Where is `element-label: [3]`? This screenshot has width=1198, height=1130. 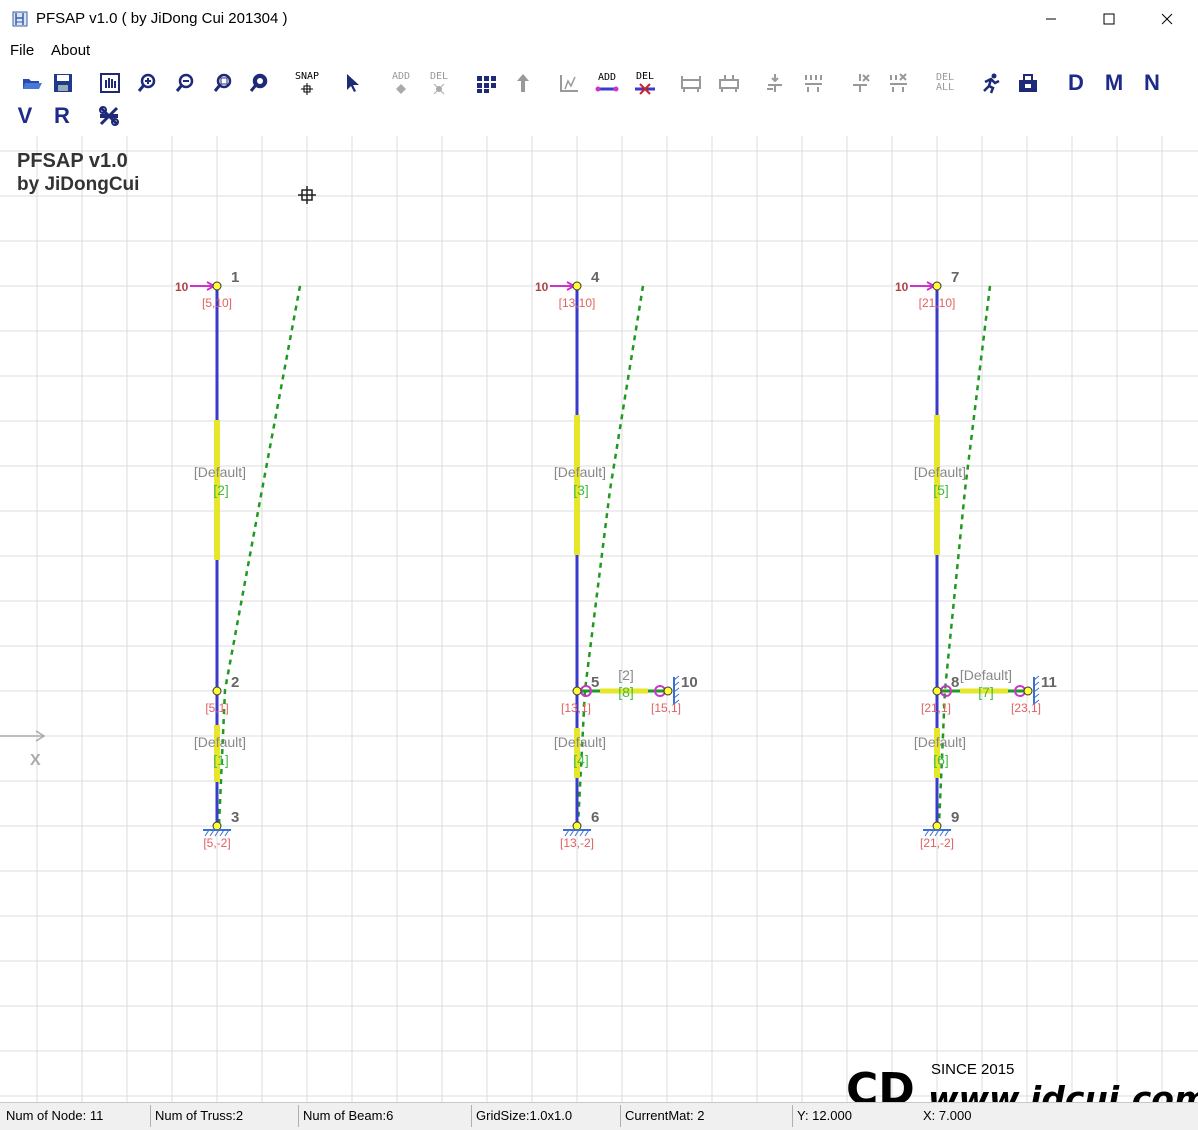 element-label: [3] is located at coordinates (581, 490).